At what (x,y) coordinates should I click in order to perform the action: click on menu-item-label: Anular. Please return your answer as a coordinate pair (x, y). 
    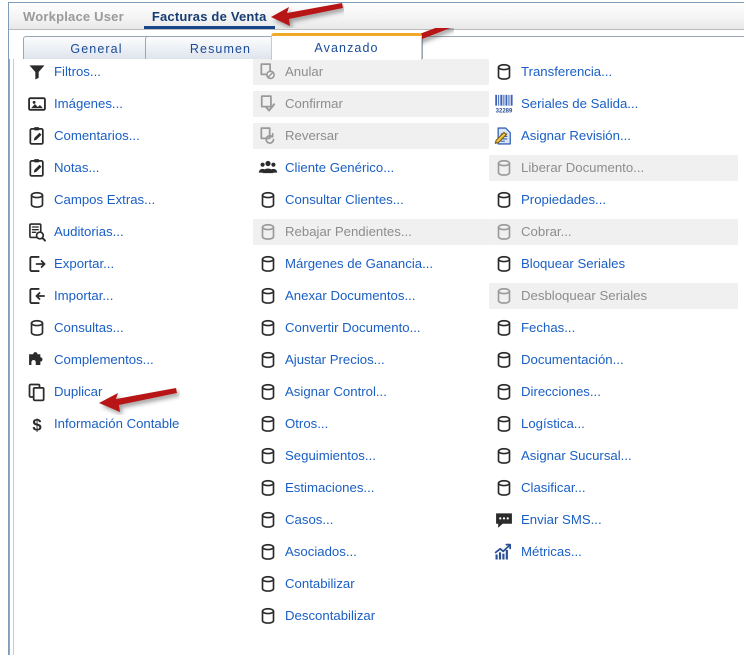
    Looking at the image, I should click on (304, 72).